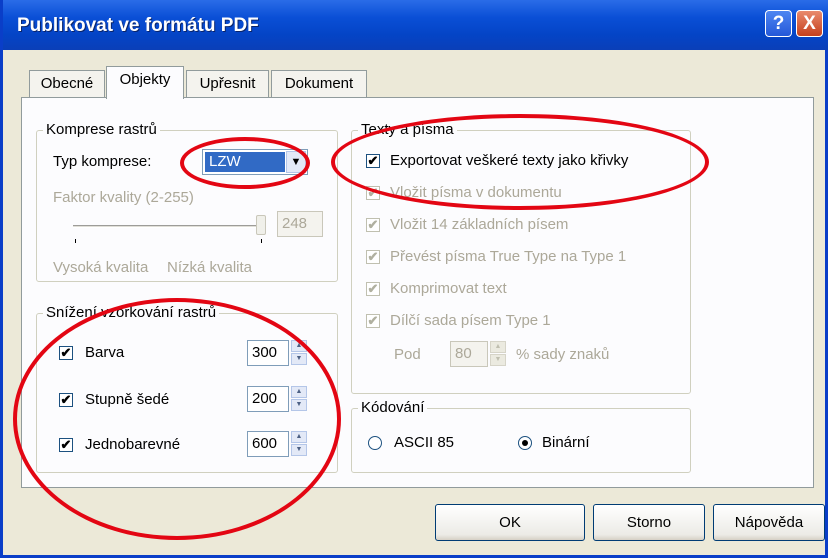  I want to click on downsampling-legend: Snížení vzorkování rastrů, so click(131, 313).